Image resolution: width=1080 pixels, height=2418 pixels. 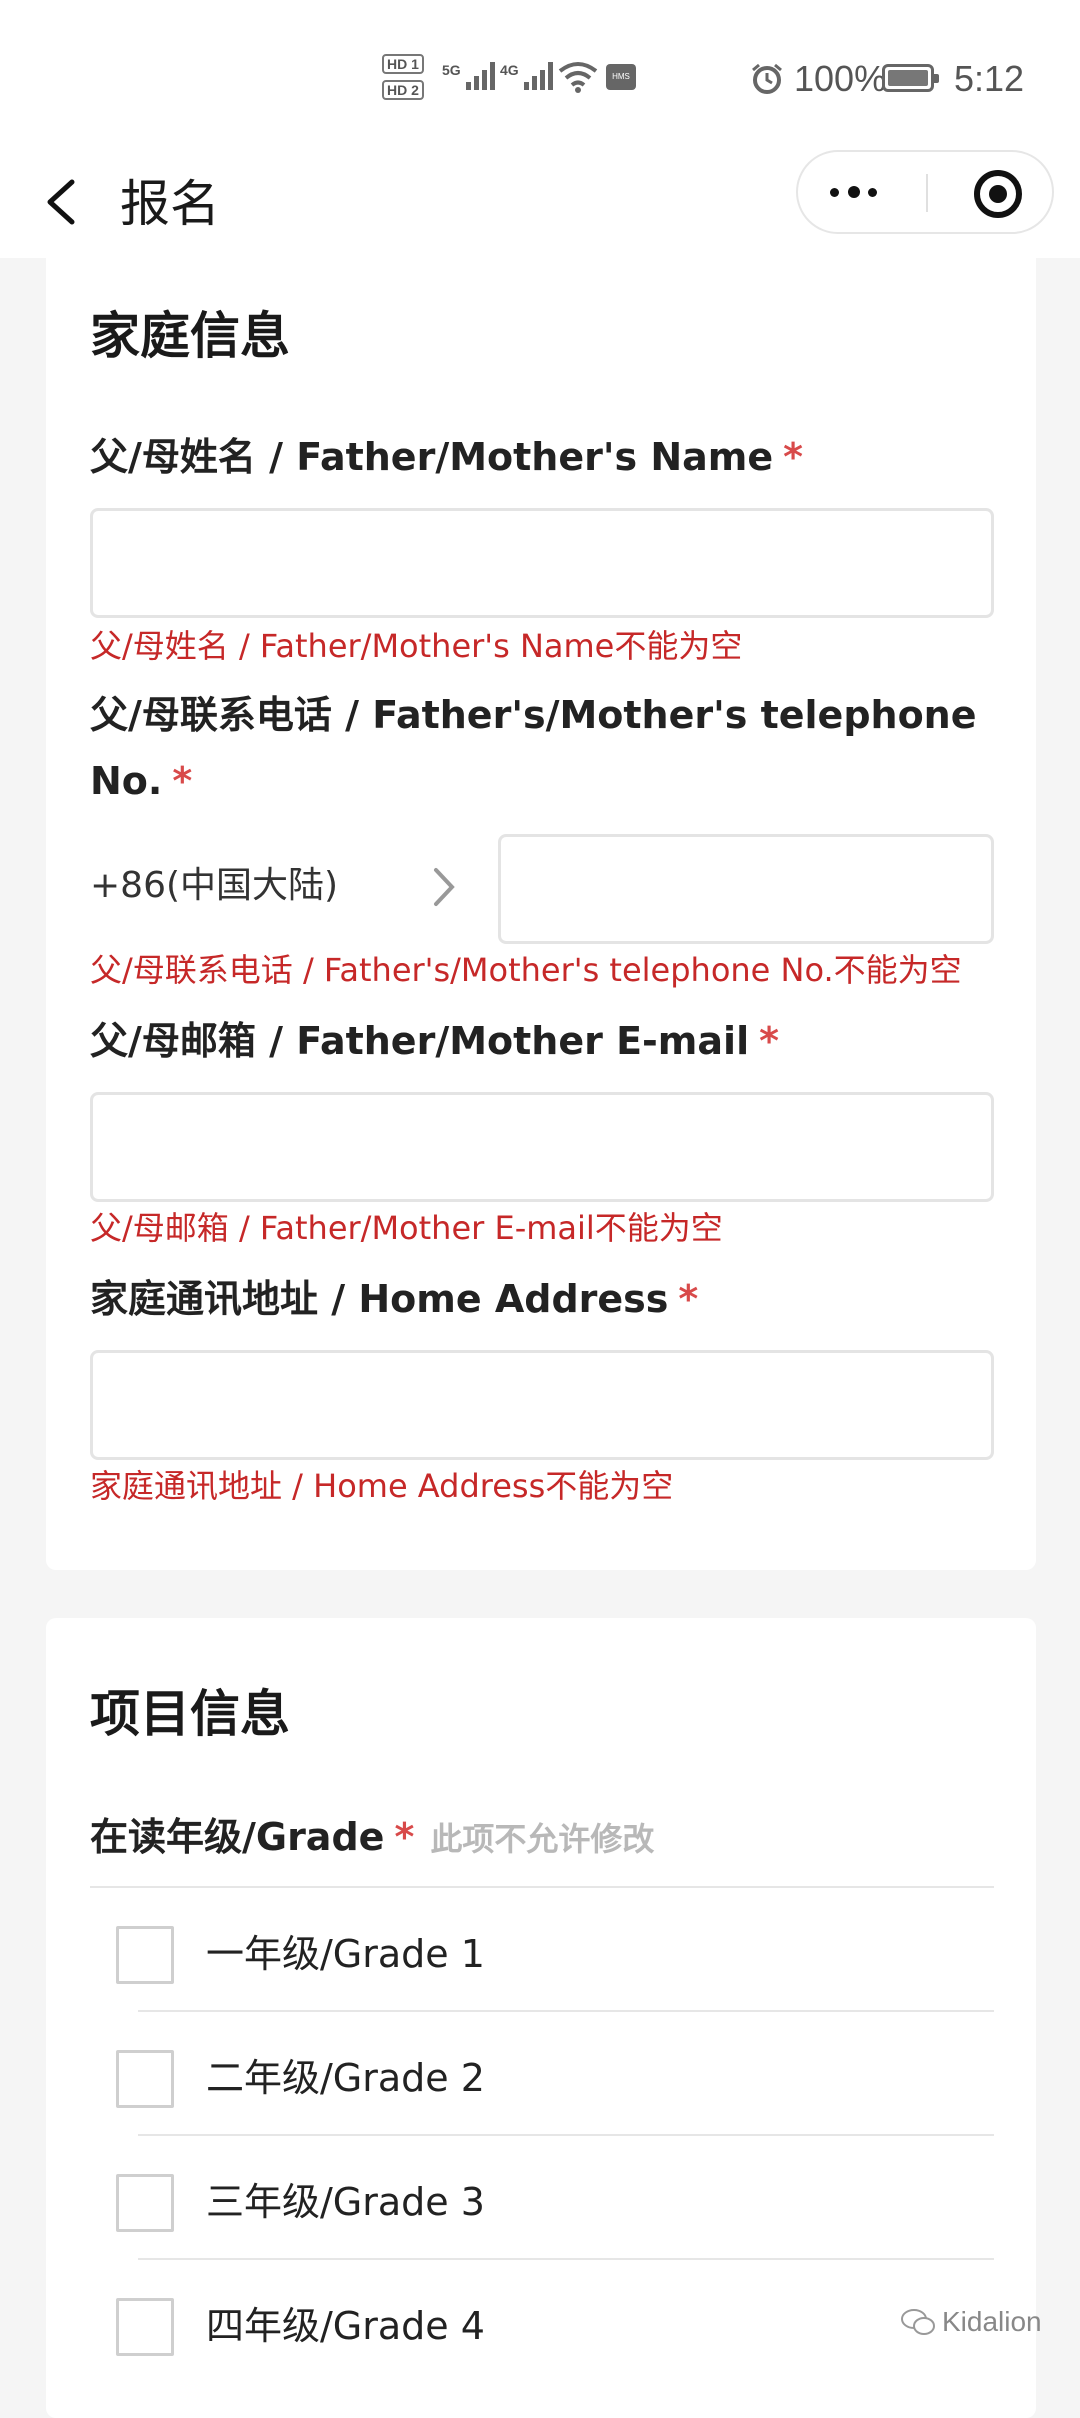 What do you see at coordinates (992, 2321) in the screenshot?
I see `watermark-text: Kidalion` at bounding box center [992, 2321].